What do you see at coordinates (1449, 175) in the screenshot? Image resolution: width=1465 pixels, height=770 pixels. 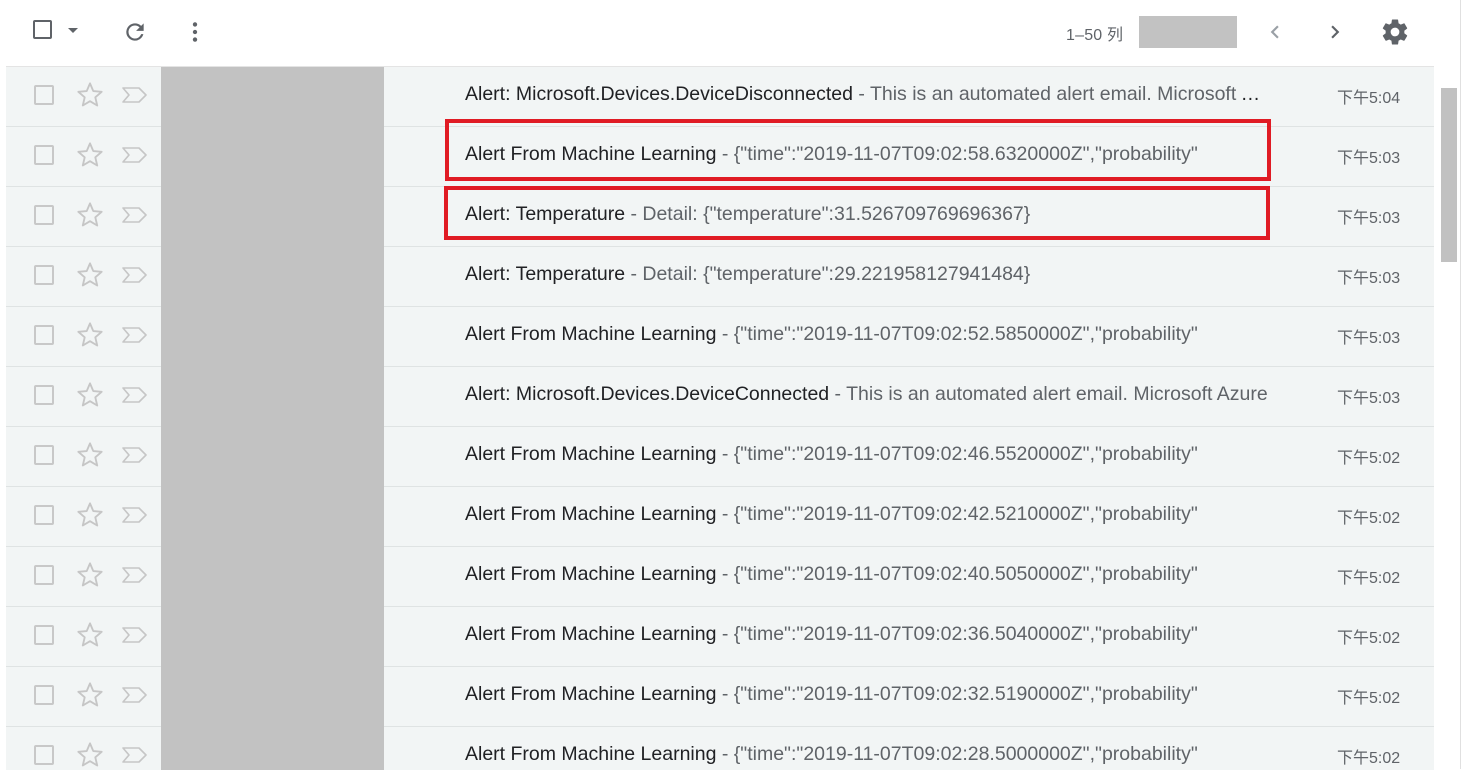 I see `scrollbar-thumb` at bounding box center [1449, 175].